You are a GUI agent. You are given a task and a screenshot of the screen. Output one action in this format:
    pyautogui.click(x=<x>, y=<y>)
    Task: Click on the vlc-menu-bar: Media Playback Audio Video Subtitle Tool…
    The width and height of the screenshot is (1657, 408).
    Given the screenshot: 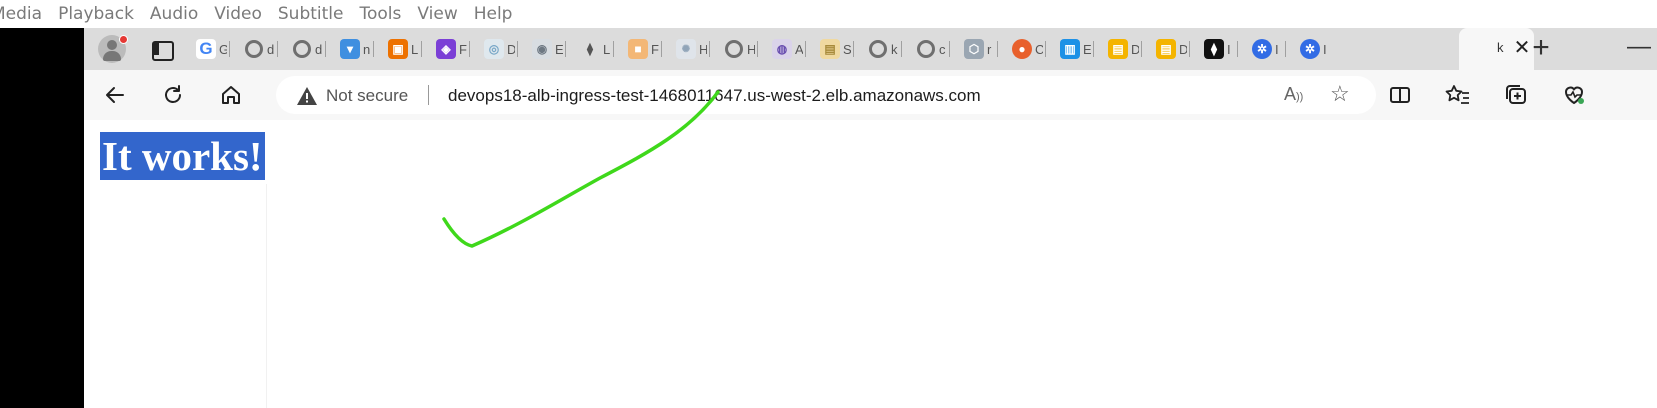 What is the action you would take?
    pyautogui.click(x=828, y=14)
    